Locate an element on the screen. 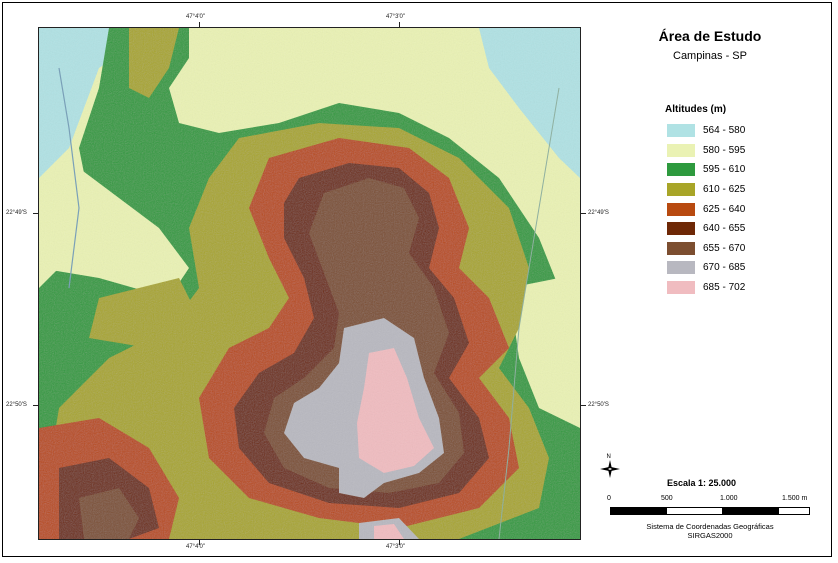  coord-right-1: 22°49'S is located at coordinates (598, 213).